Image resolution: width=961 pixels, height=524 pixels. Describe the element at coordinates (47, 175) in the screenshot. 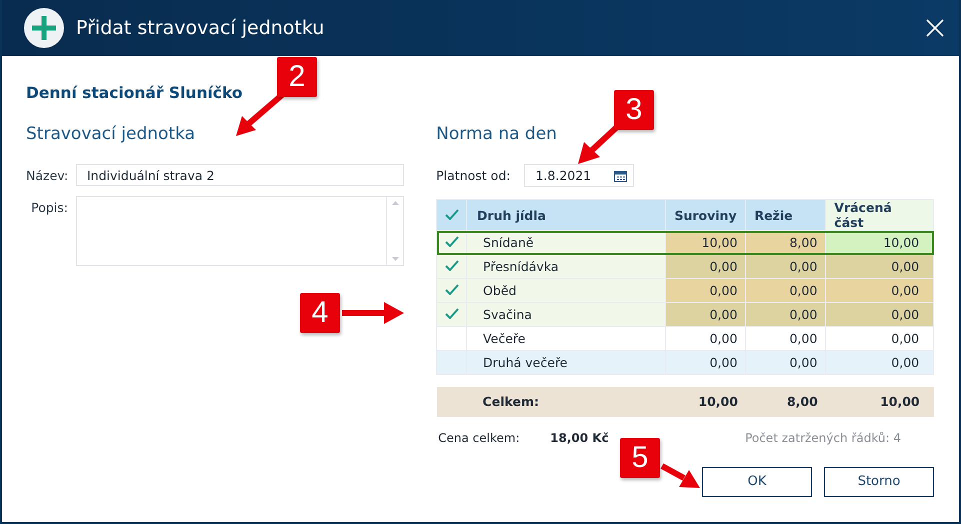

I see `field-label: Název:` at that location.